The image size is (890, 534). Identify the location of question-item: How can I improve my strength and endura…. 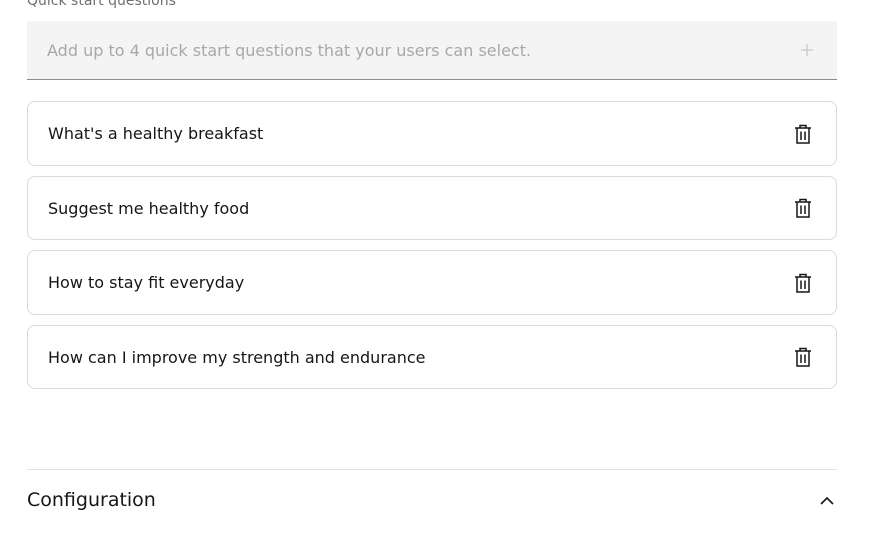
(432, 357).